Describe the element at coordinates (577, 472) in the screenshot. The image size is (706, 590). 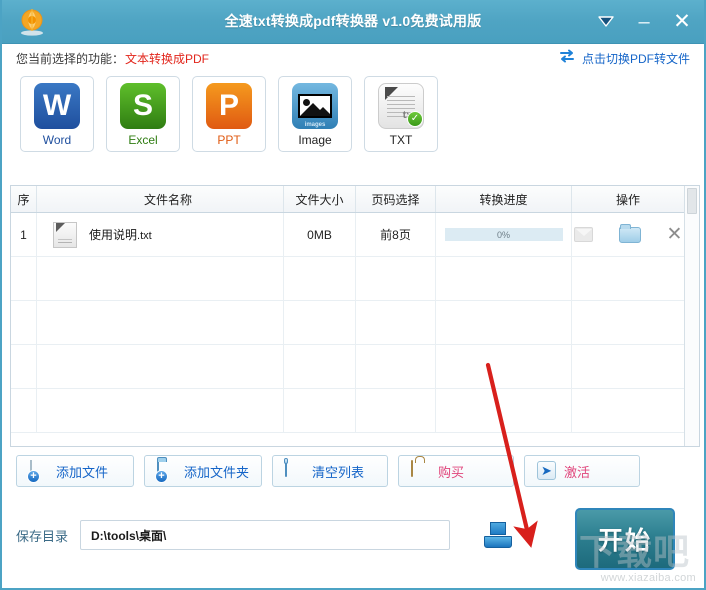
I see `activate-label: 激活` at that location.